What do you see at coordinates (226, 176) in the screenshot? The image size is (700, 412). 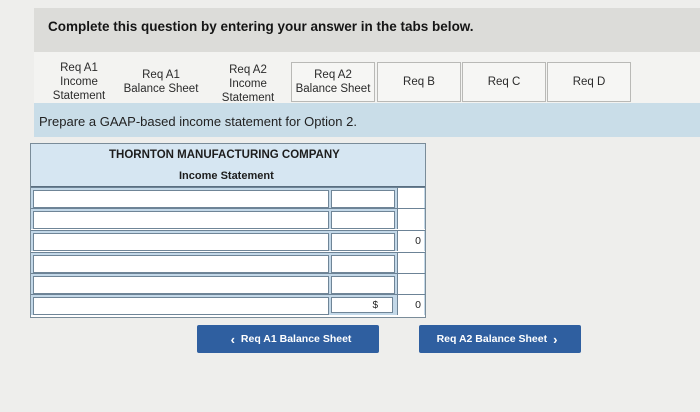 I see `statement-title: Income Statement` at bounding box center [226, 176].